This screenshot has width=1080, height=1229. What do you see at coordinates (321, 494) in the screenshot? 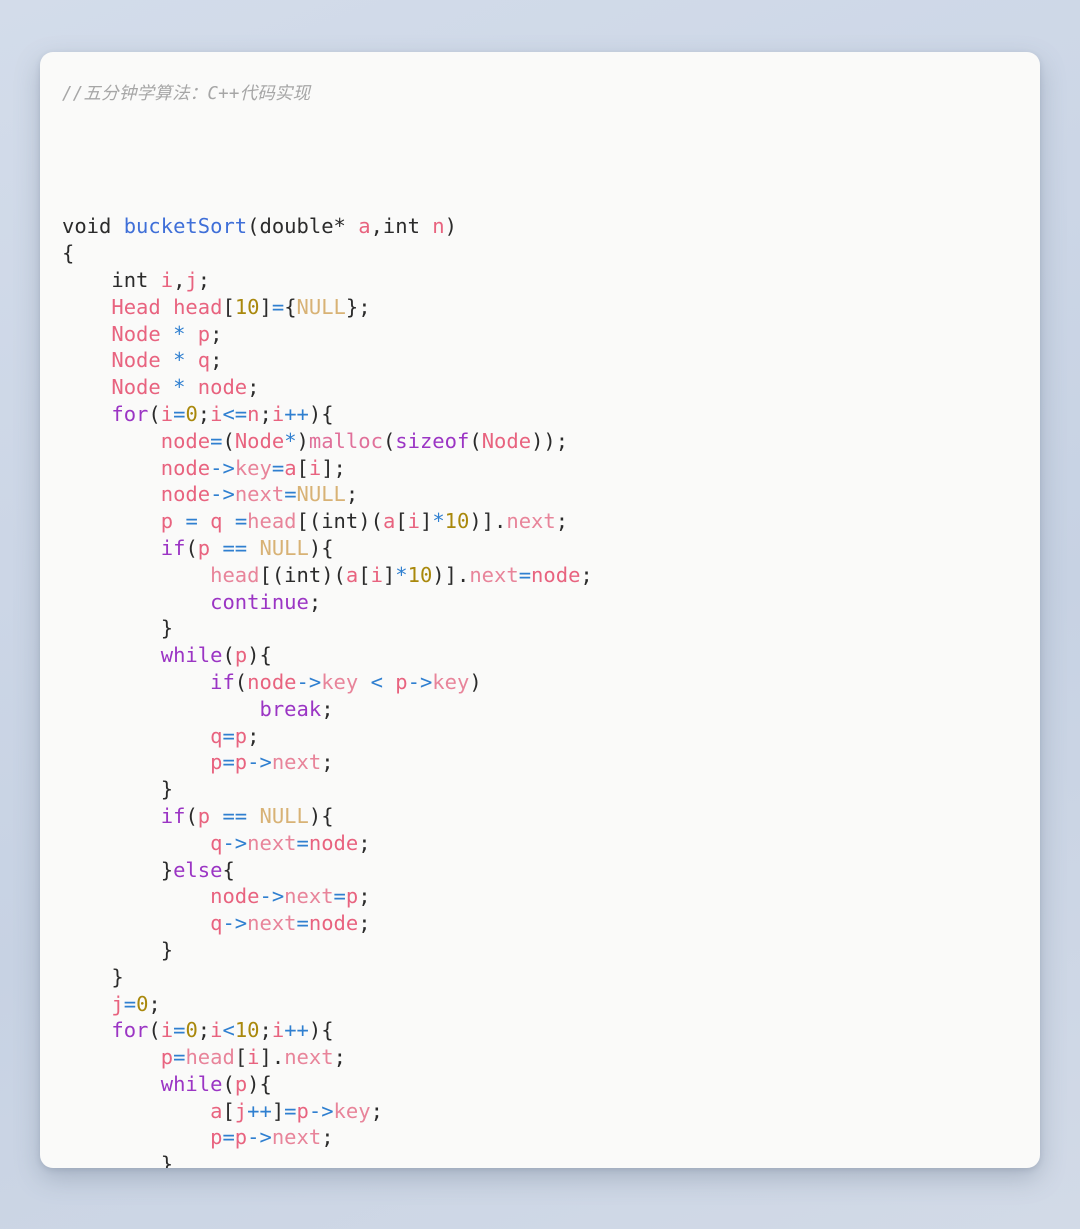
I see `code-token: NULL` at bounding box center [321, 494].